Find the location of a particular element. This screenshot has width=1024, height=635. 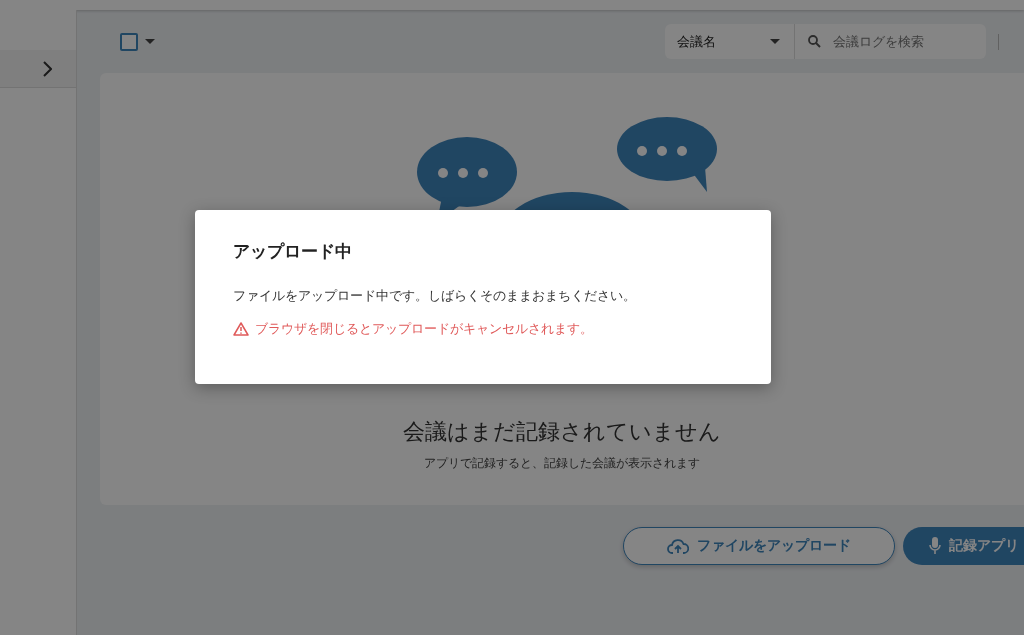

warning-icon is located at coordinates (241, 329).